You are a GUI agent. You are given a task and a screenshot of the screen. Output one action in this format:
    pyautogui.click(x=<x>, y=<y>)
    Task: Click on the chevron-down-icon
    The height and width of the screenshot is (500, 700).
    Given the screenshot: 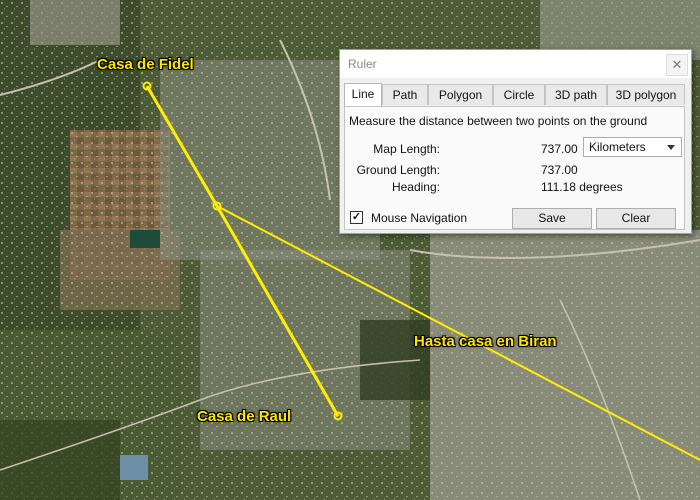 What is the action you would take?
    pyautogui.click(x=671, y=147)
    